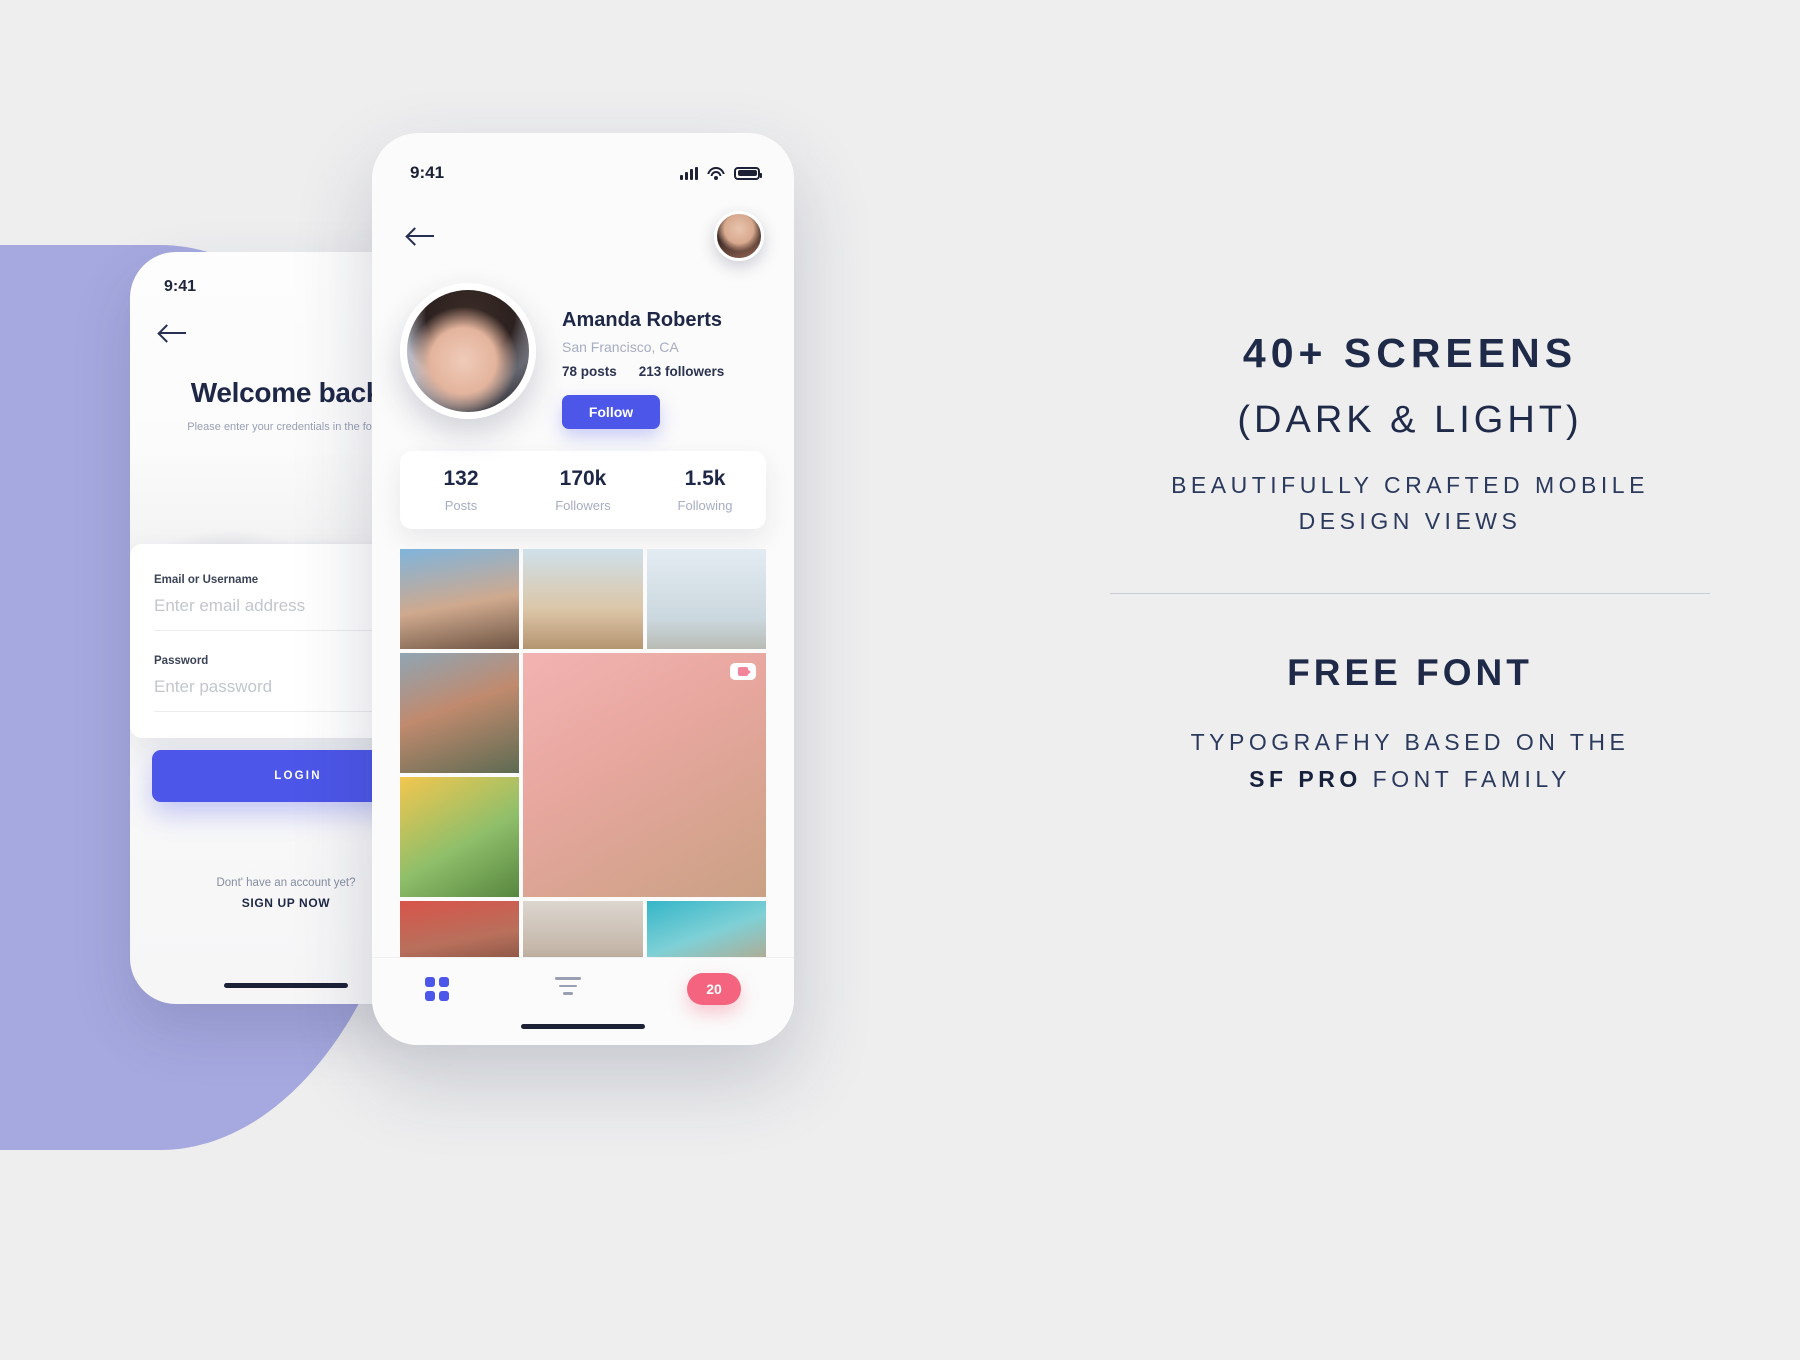 This screenshot has width=1800, height=1360. I want to click on follow-button: Follow, so click(611, 412).